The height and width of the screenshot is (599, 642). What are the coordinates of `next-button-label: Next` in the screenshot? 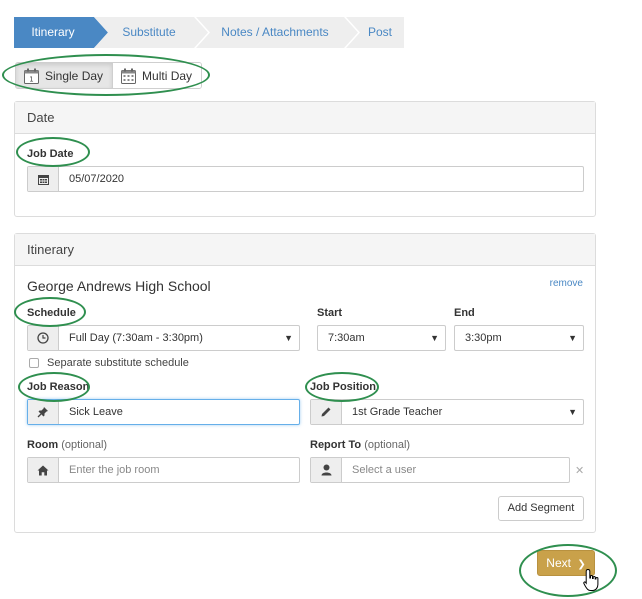 It's located at (558, 563).